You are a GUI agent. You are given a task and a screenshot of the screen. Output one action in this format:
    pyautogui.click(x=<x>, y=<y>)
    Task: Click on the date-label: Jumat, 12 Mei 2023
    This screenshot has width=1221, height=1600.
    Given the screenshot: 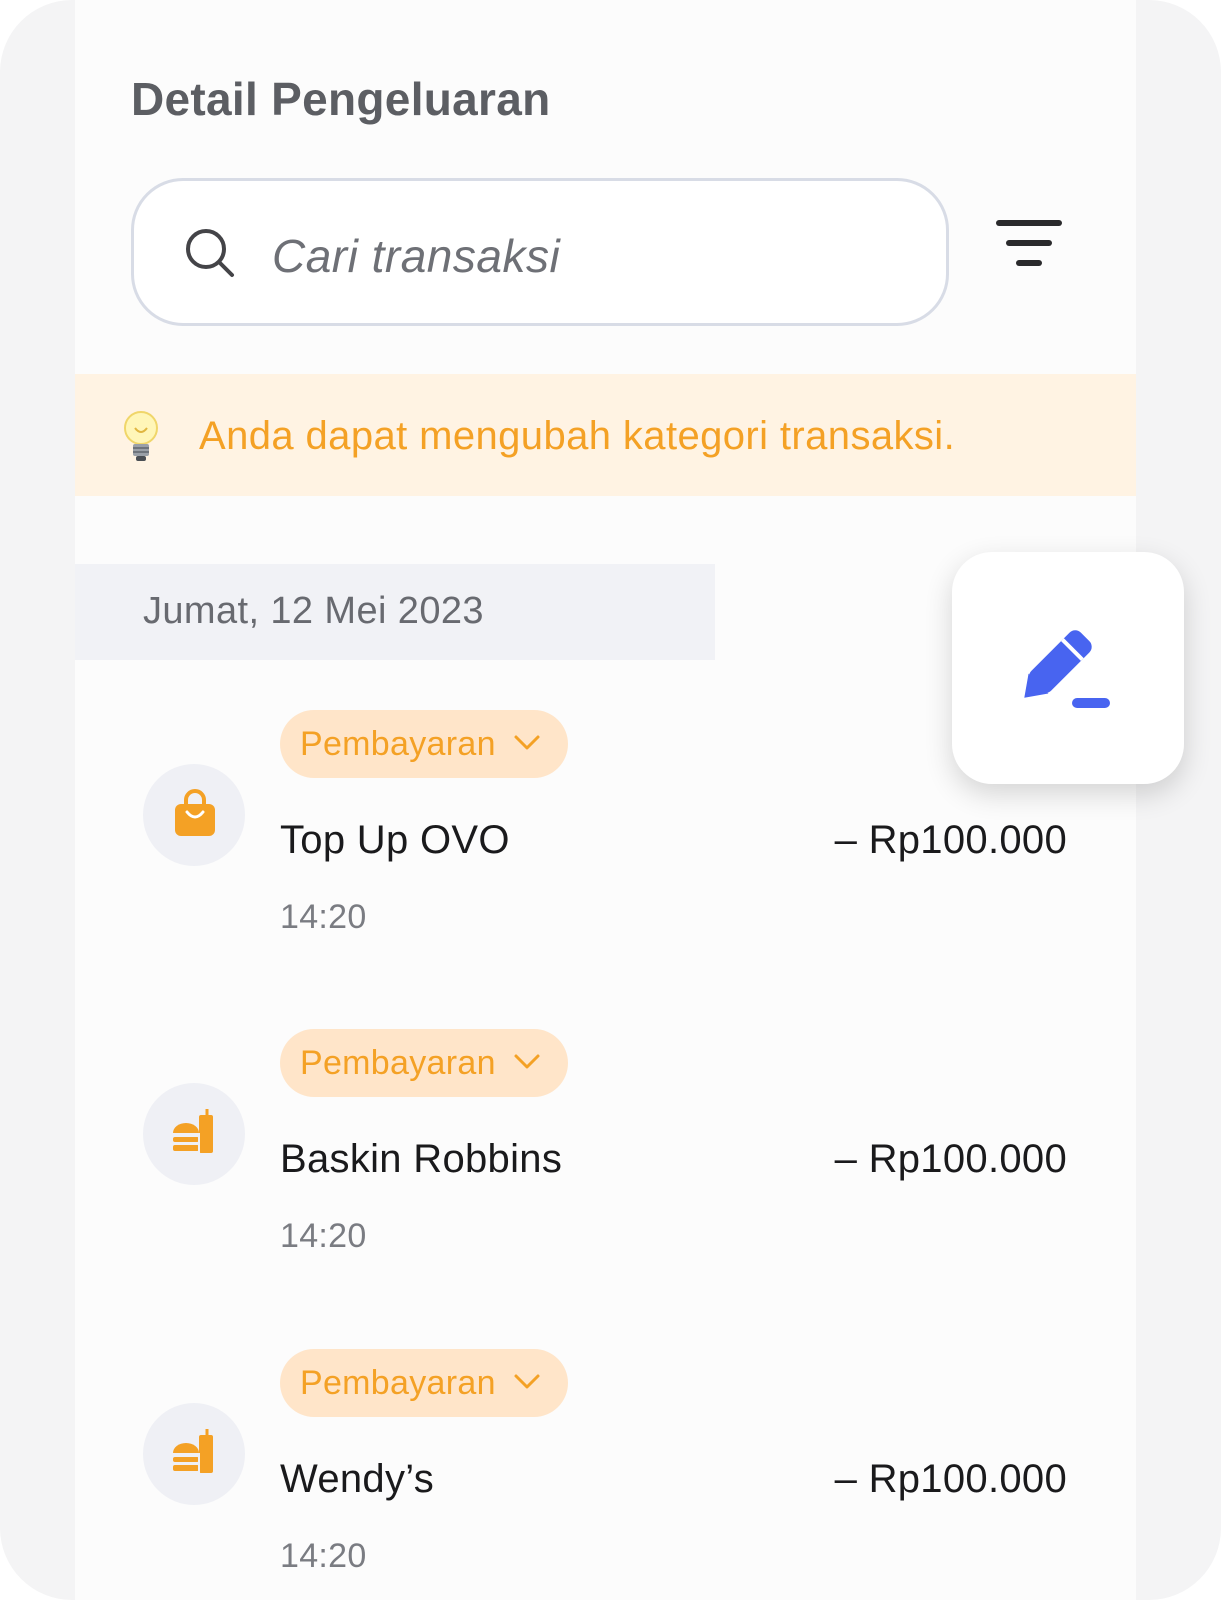 What is the action you would take?
    pyautogui.click(x=313, y=611)
    